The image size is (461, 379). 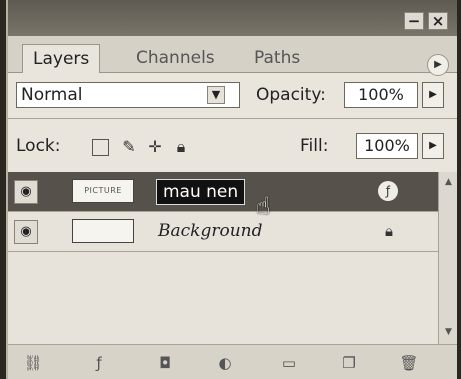 I want to click on tab-paths: Paths, so click(x=277, y=58).